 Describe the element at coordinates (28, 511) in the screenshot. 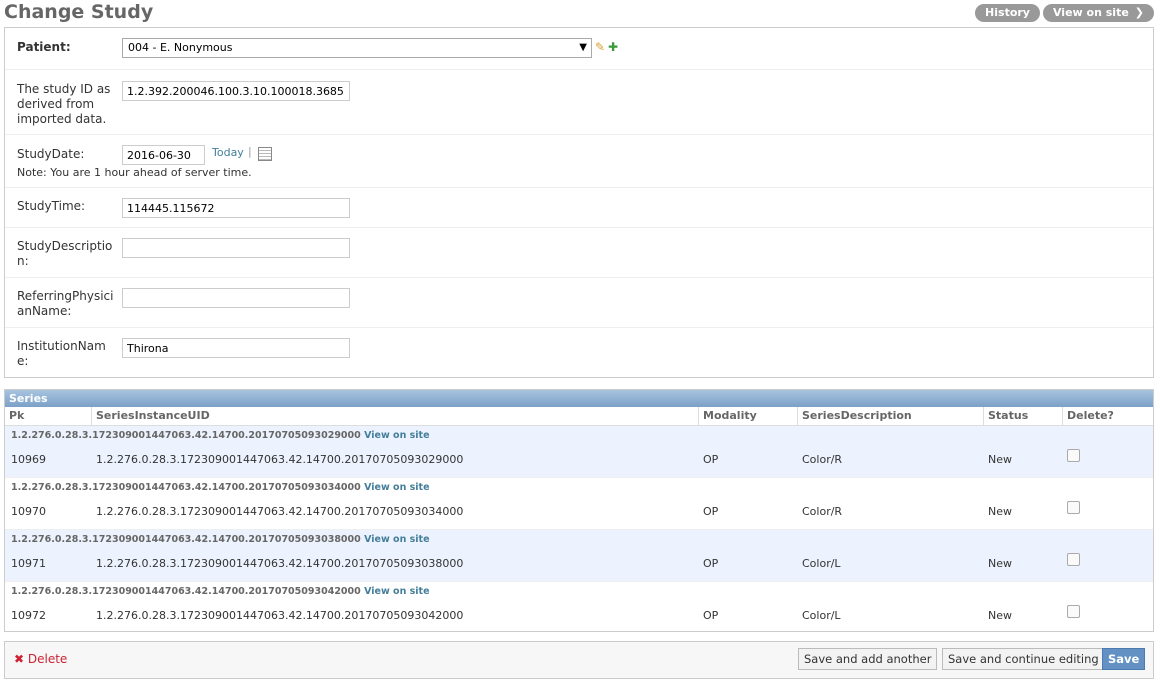

I see `pk-cell: 10970` at that location.